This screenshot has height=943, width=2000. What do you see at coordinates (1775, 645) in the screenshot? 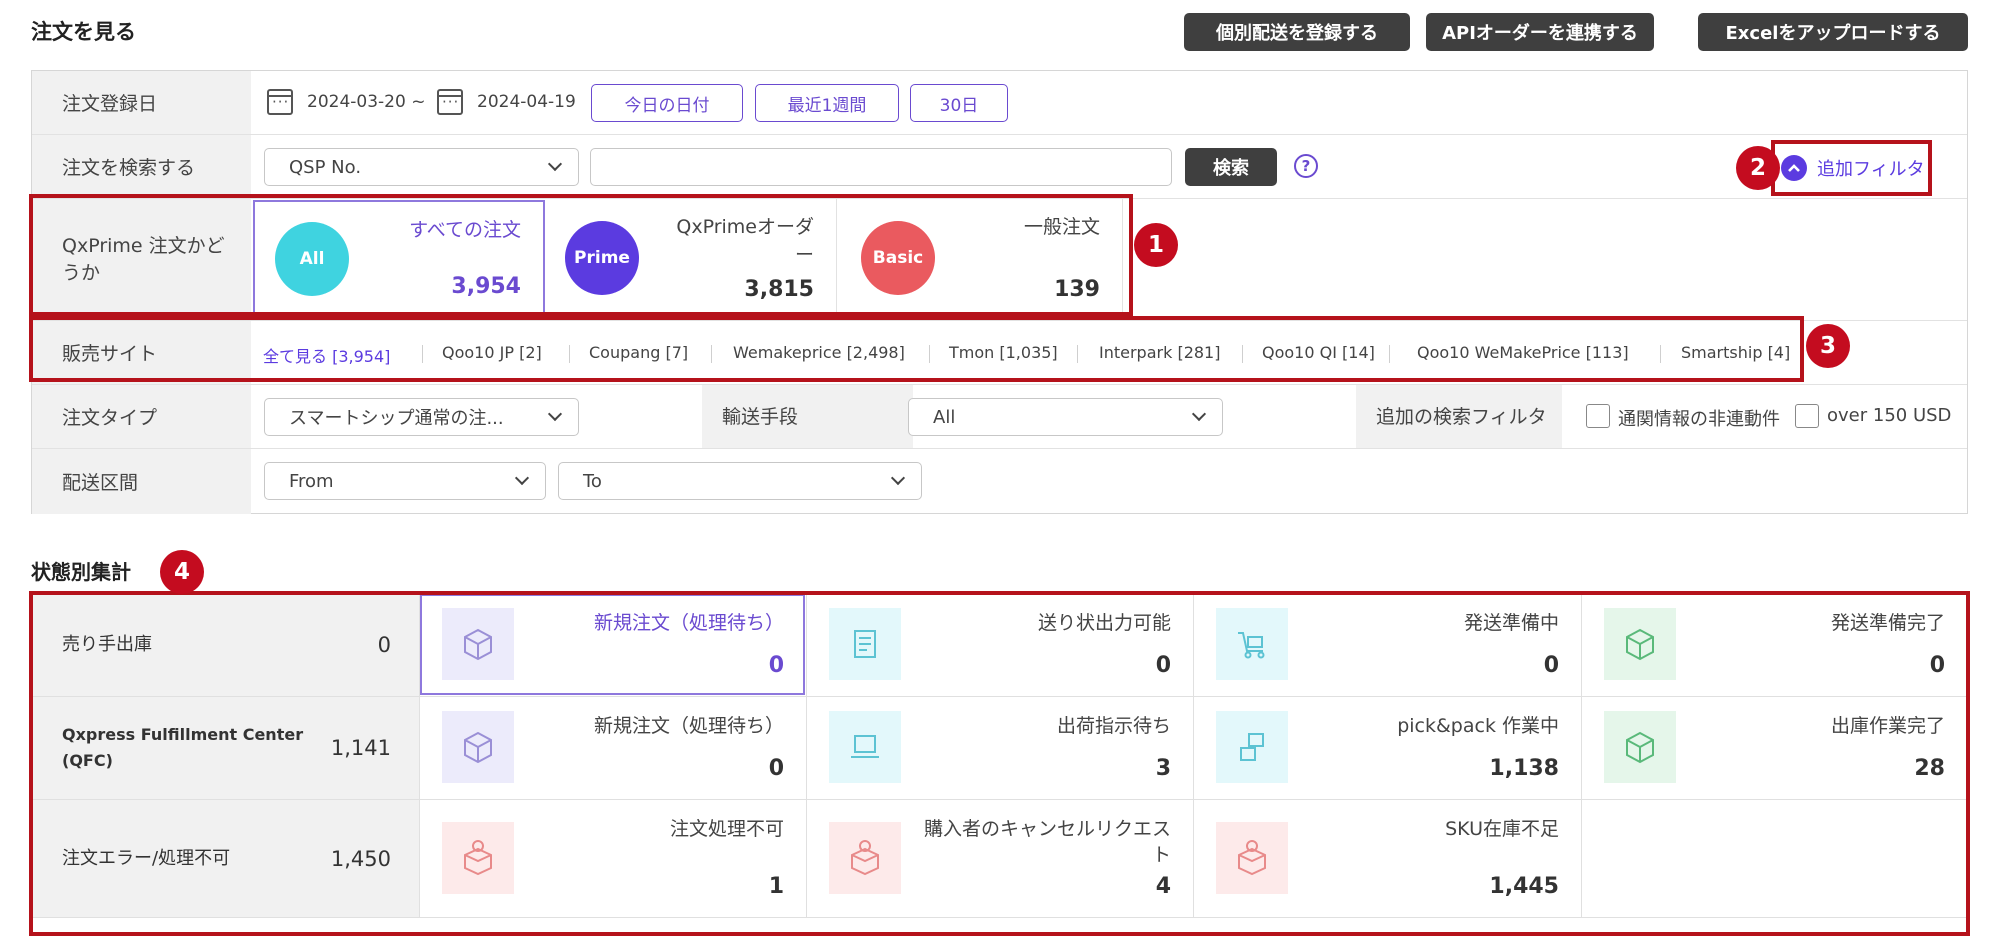
I see `status-cell-ready: 発送準備完了 0` at bounding box center [1775, 645].